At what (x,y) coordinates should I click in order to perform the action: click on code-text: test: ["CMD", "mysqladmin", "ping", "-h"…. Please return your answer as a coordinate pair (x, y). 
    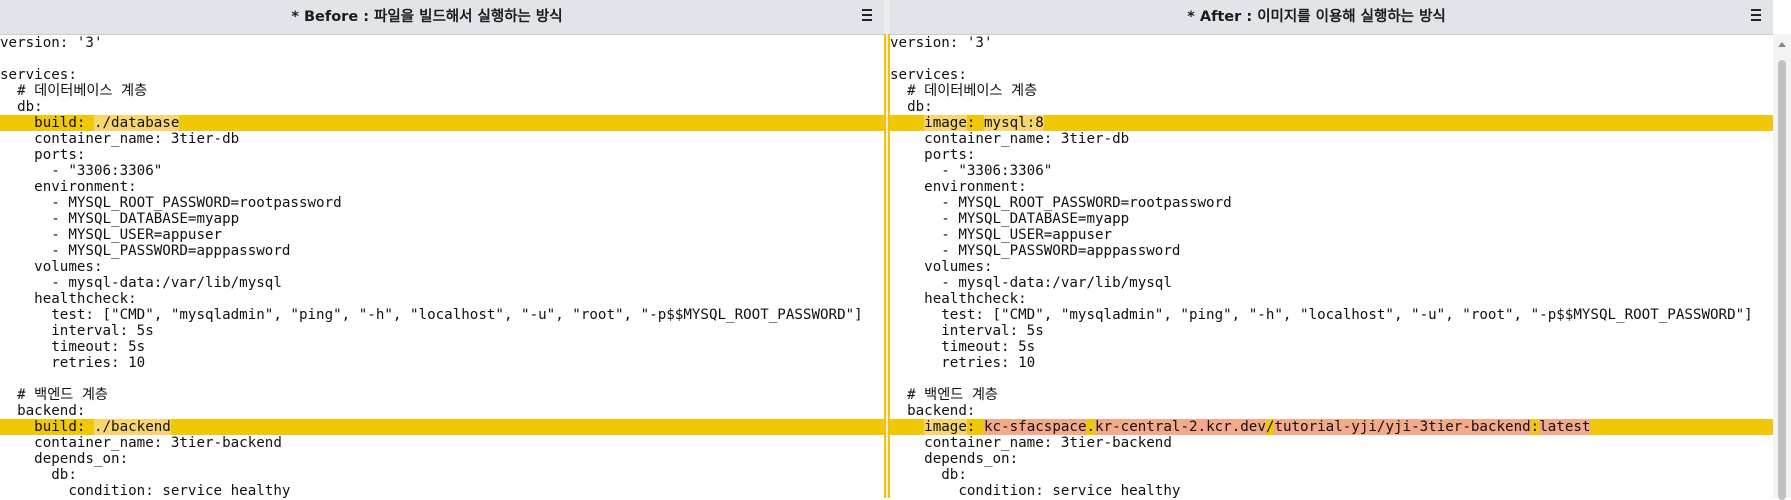
    Looking at the image, I should click on (1321, 315).